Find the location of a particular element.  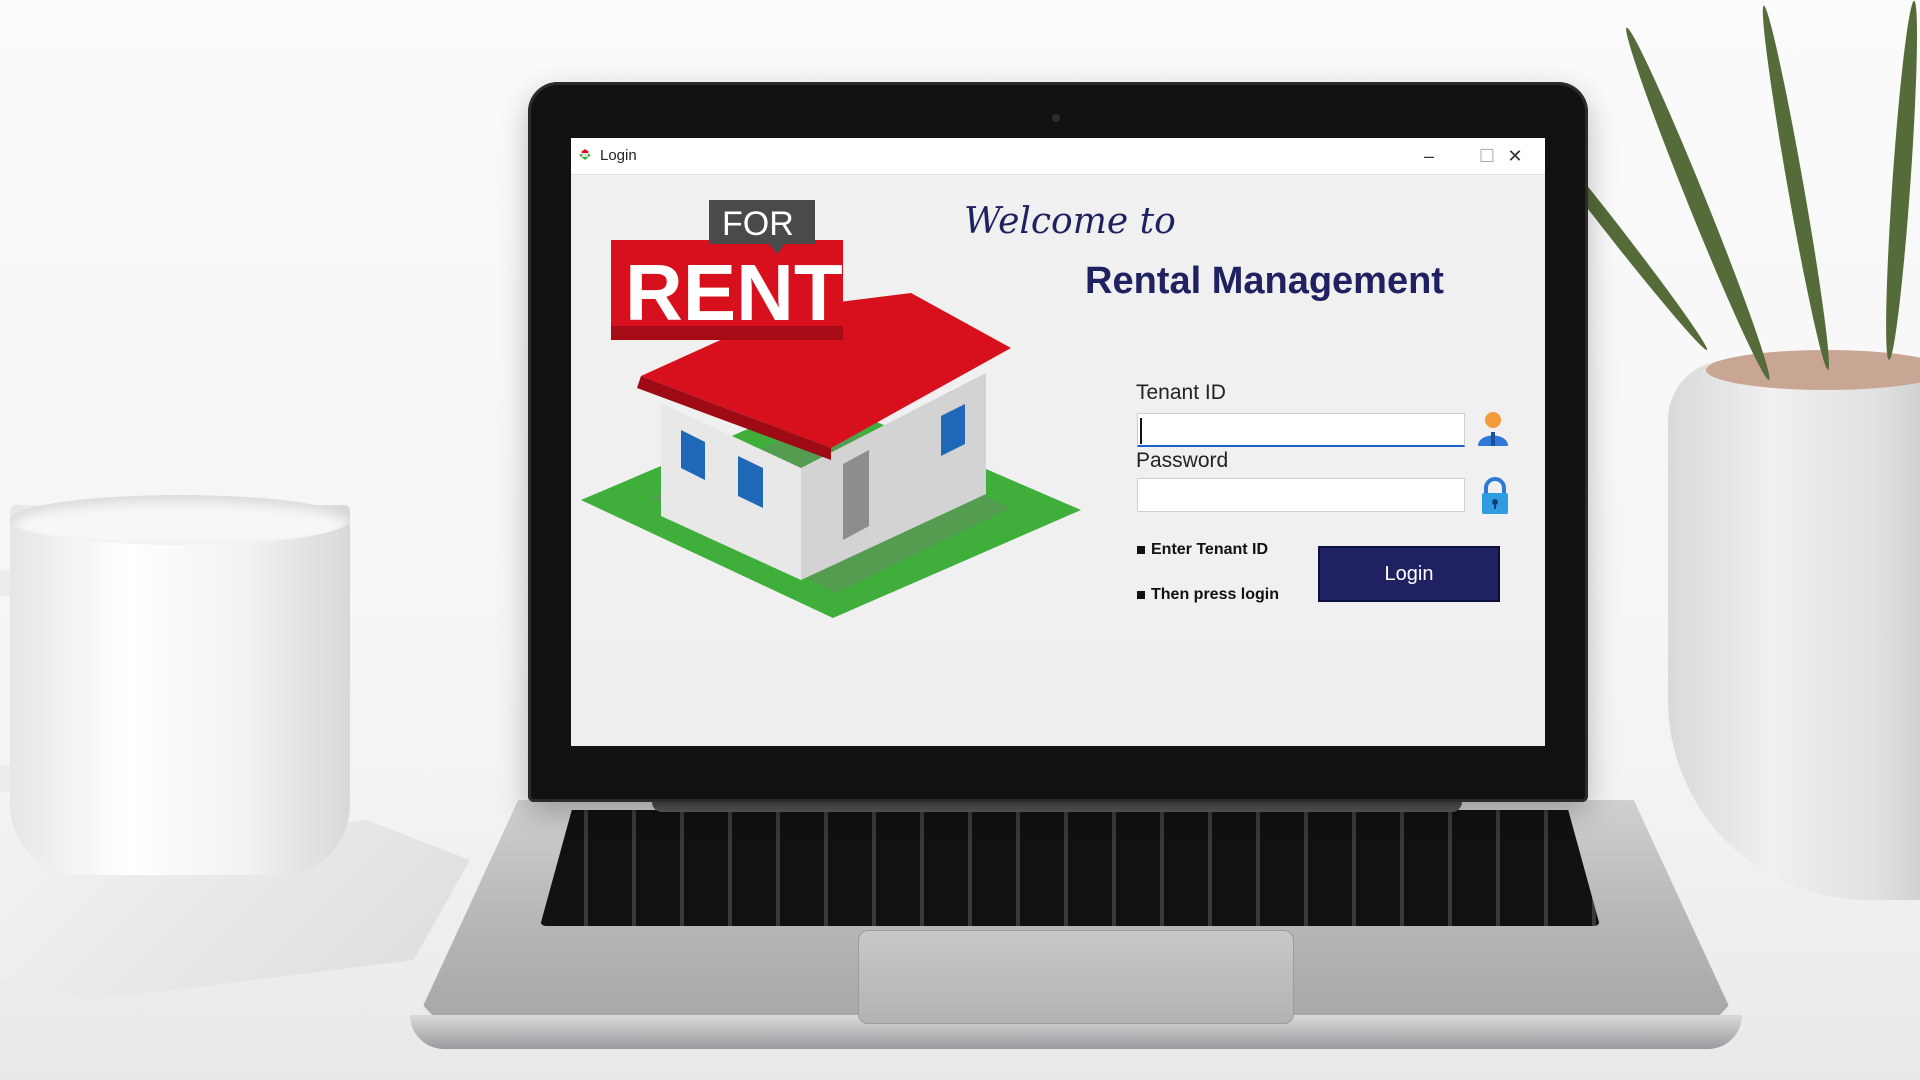

text-caret is located at coordinates (1141, 431).